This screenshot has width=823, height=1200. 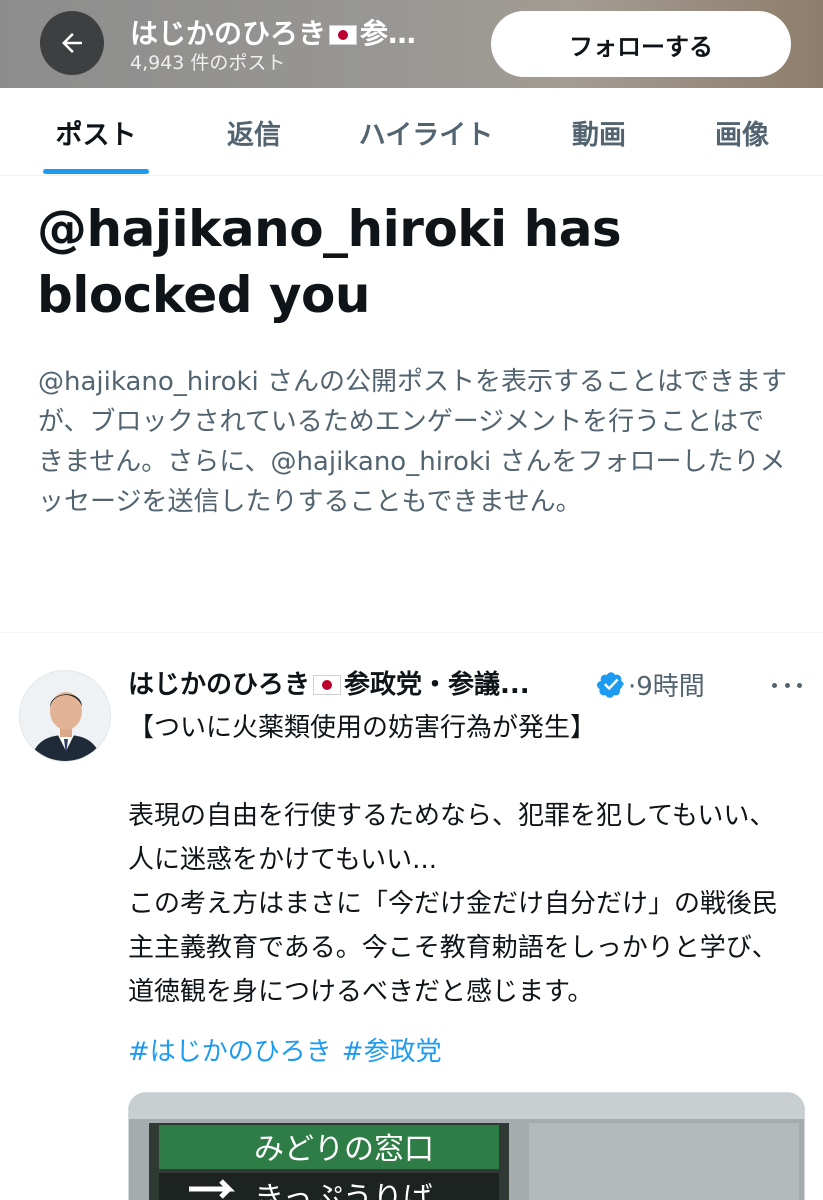 I want to click on back-button, so click(x=72, y=43).